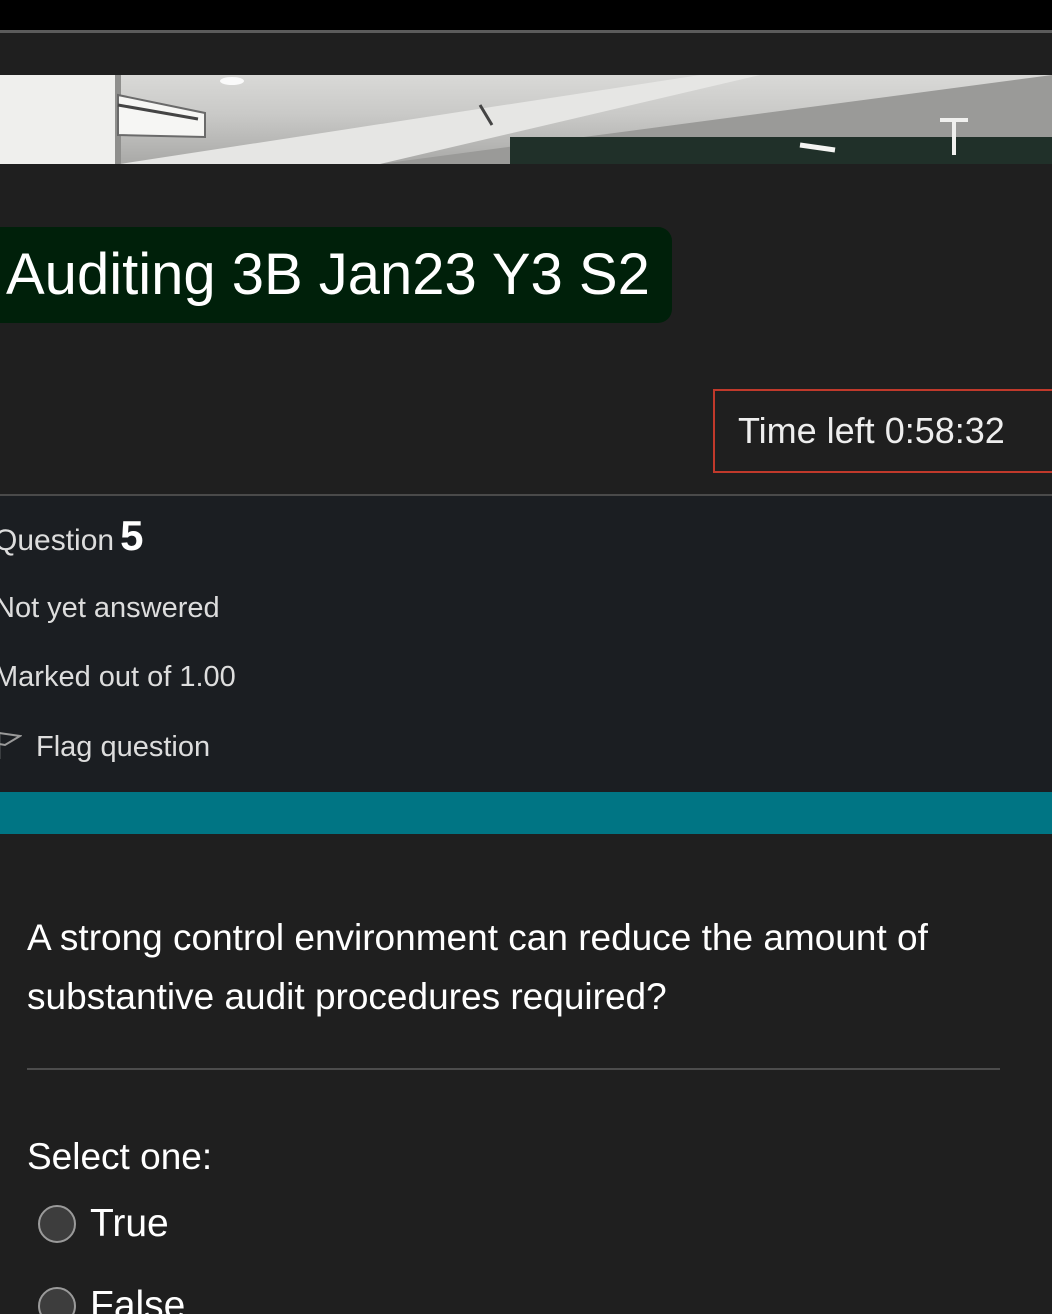 The image size is (1052, 1314). Describe the element at coordinates (526, 119) in the screenshot. I see `header-banner-image` at that location.